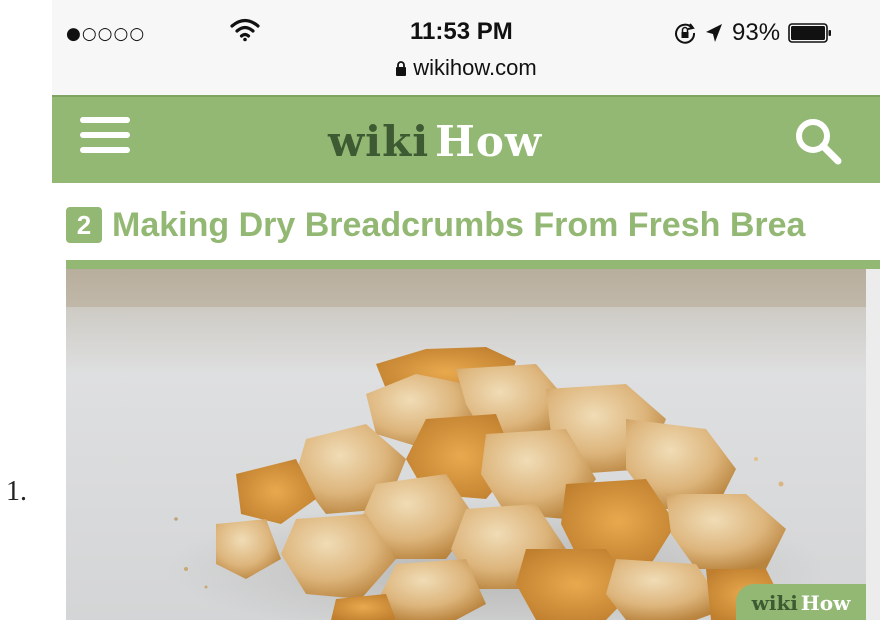 The width and height of the screenshot is (880, 620). I want to click on list-marker: 1., so click(16, 491).